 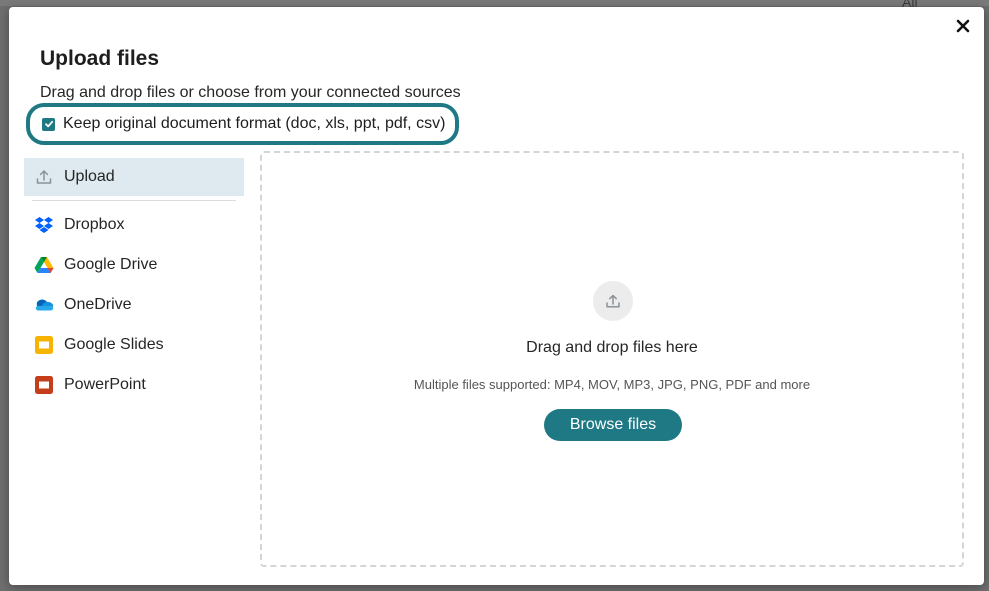 What do you see at coordinates (134, 200) in the screenshot?
I see `sidebar-divider` at bounding box center [134, 200].